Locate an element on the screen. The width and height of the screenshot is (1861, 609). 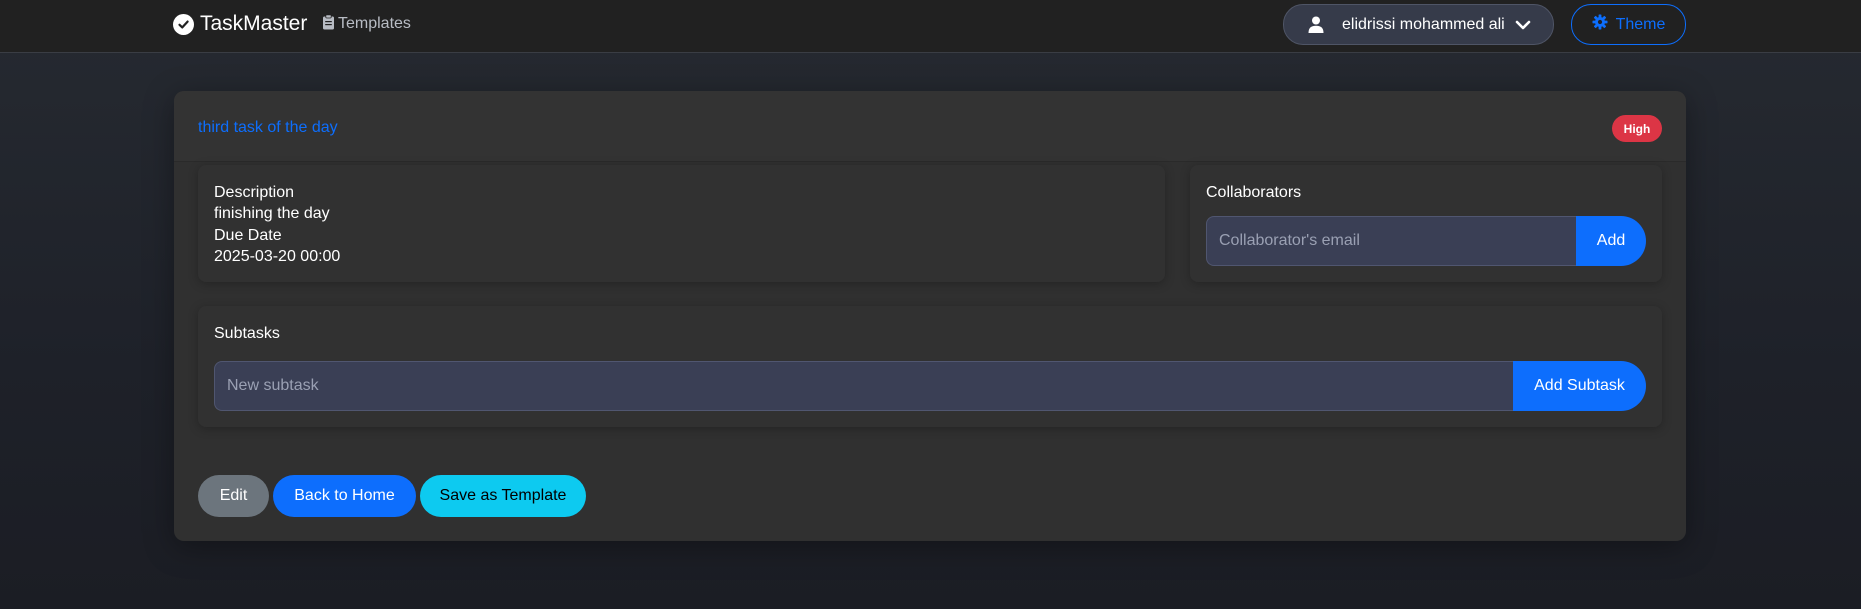
priority-badge: High is located at coordinates (1637, 128).